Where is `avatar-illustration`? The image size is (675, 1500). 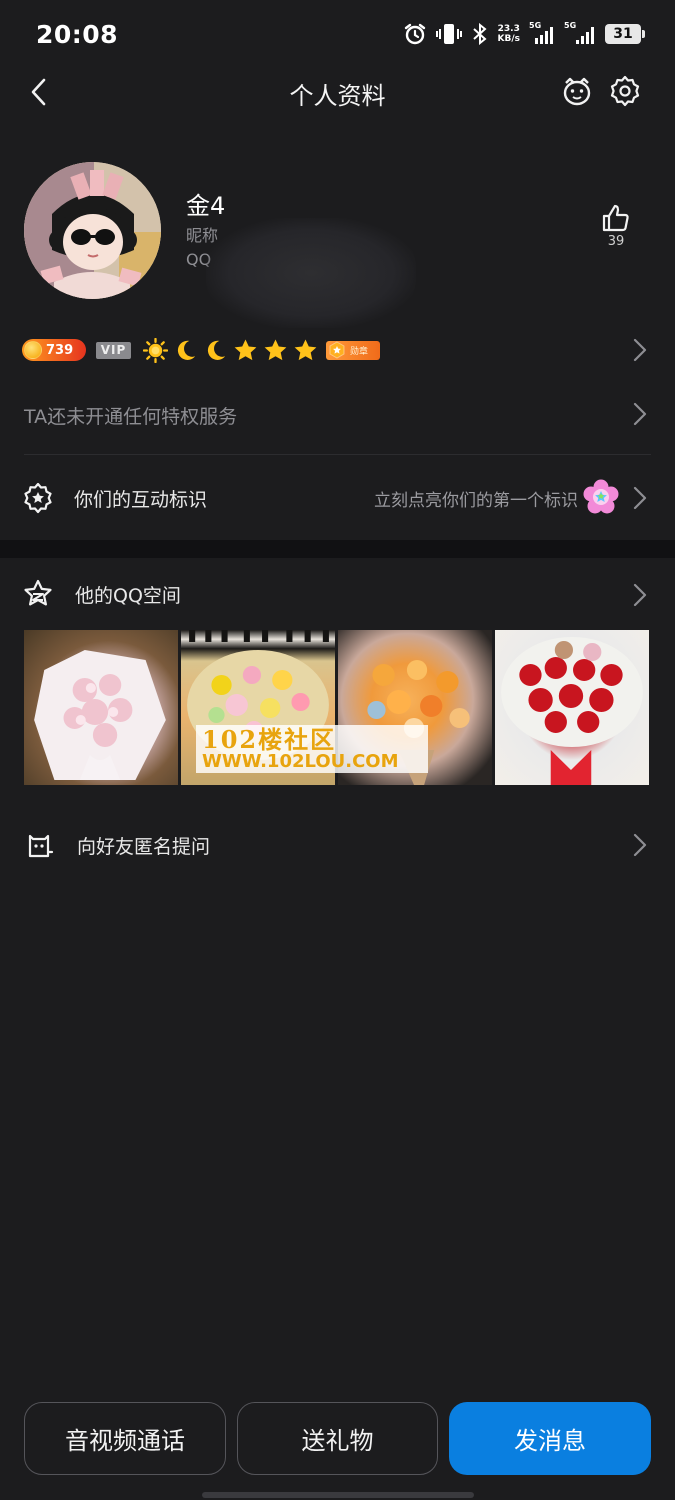
avatar-illustration is located at coordinates (92, 230).